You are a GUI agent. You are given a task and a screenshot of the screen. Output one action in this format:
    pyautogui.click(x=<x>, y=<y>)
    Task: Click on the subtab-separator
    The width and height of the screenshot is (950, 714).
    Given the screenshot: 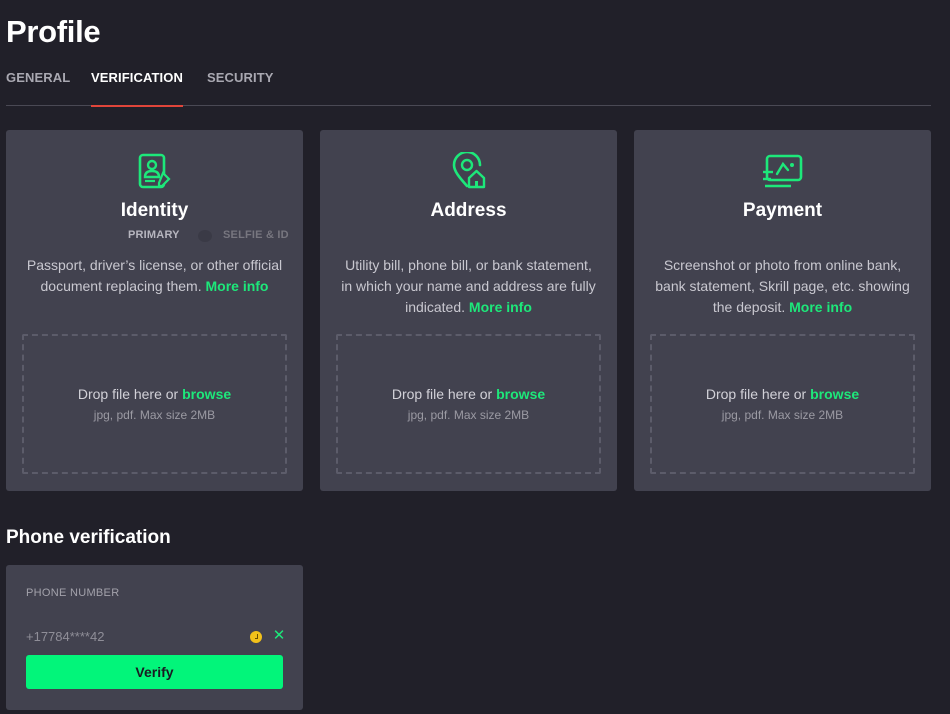 What is the action you would take?
    pyautogui.click(x=205, y=236)
    